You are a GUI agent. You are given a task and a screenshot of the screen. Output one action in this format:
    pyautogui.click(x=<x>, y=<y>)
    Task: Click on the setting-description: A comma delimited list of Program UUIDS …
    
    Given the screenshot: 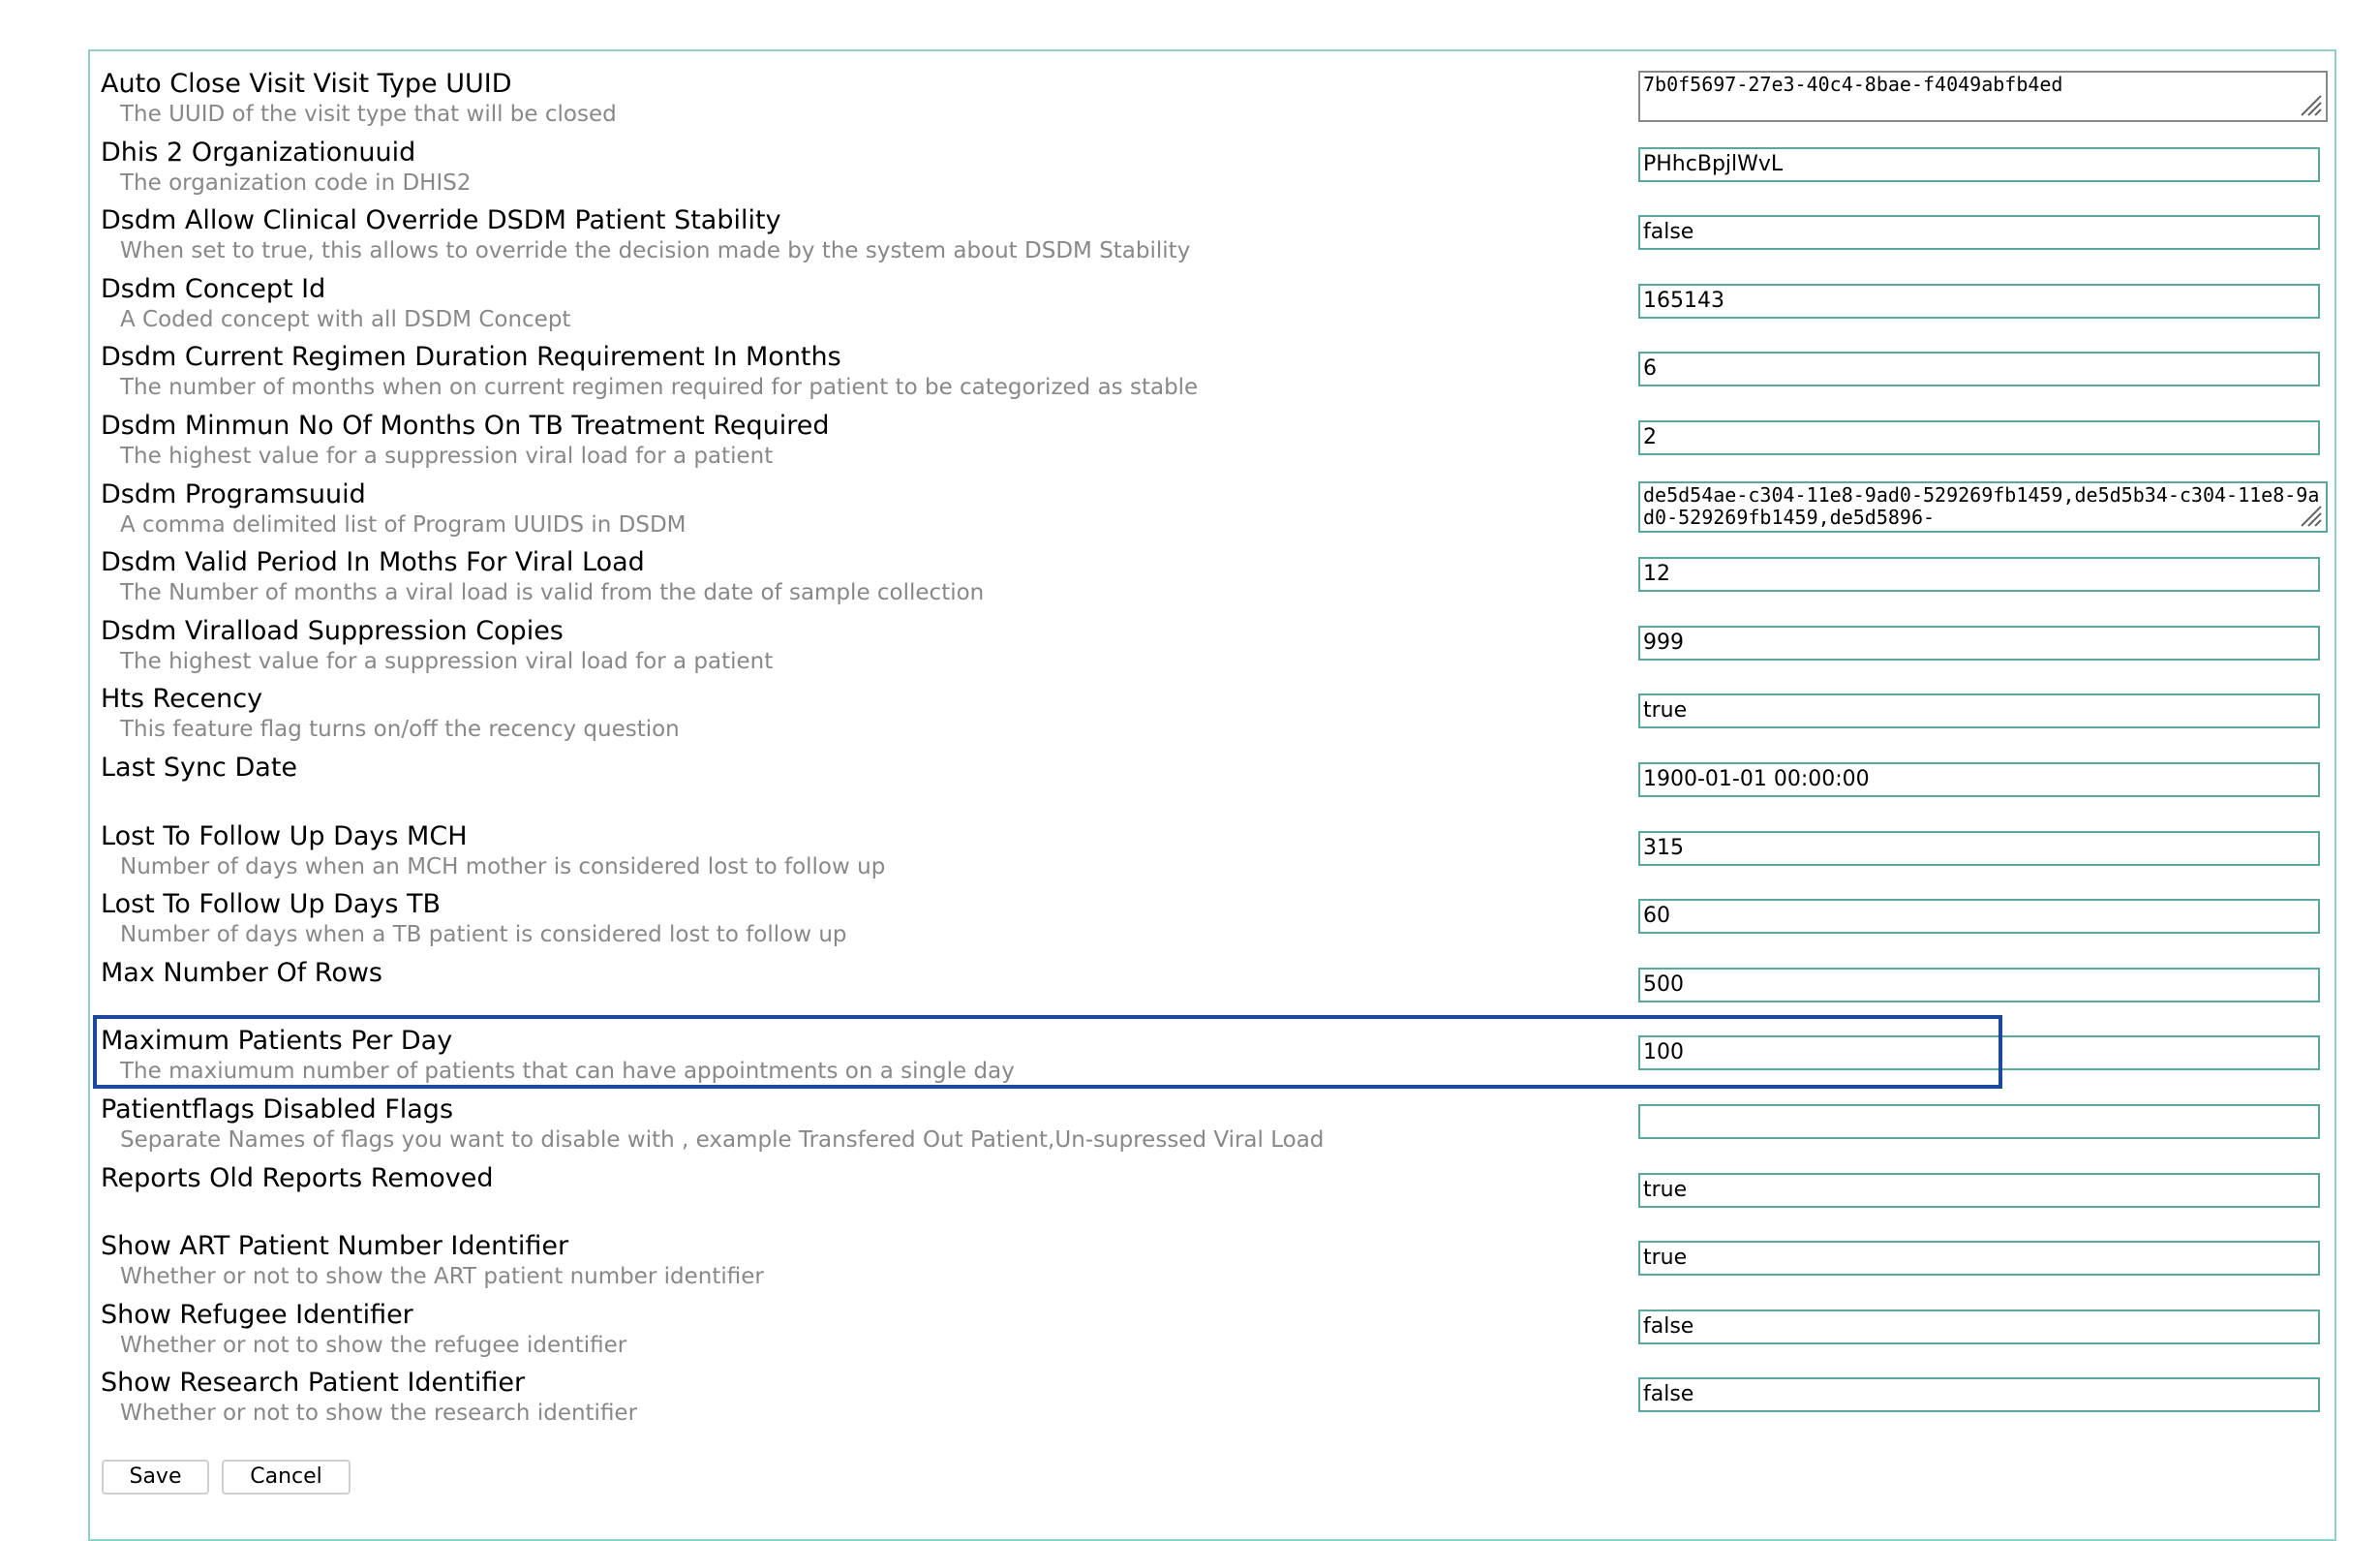 What is the action you would take?
    pyautogui.click(x=404, y=525)
    